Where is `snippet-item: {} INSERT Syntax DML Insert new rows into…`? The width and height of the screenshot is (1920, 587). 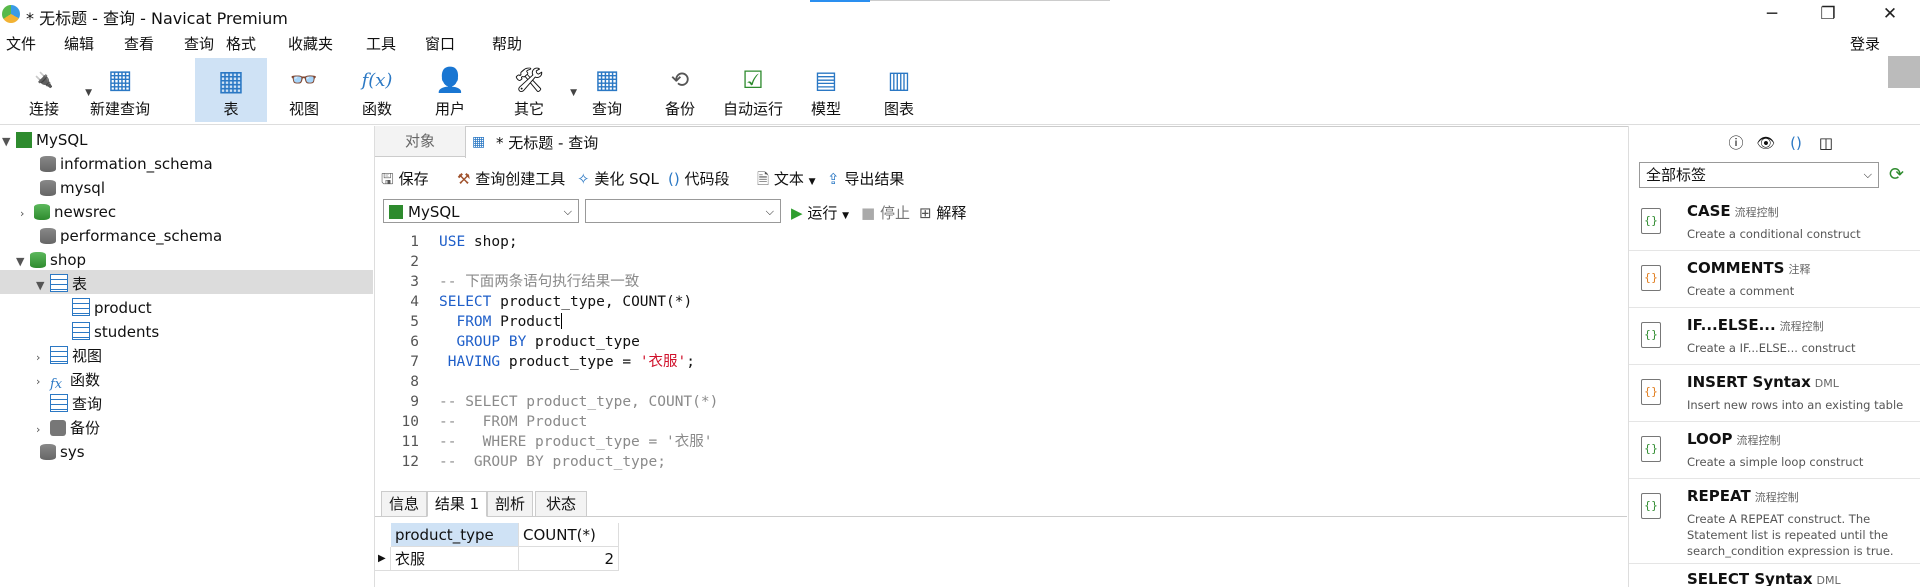
snippet-item: {} INSERT Syntax DML Insert new rows into… is located at coordinates (1774, 393).